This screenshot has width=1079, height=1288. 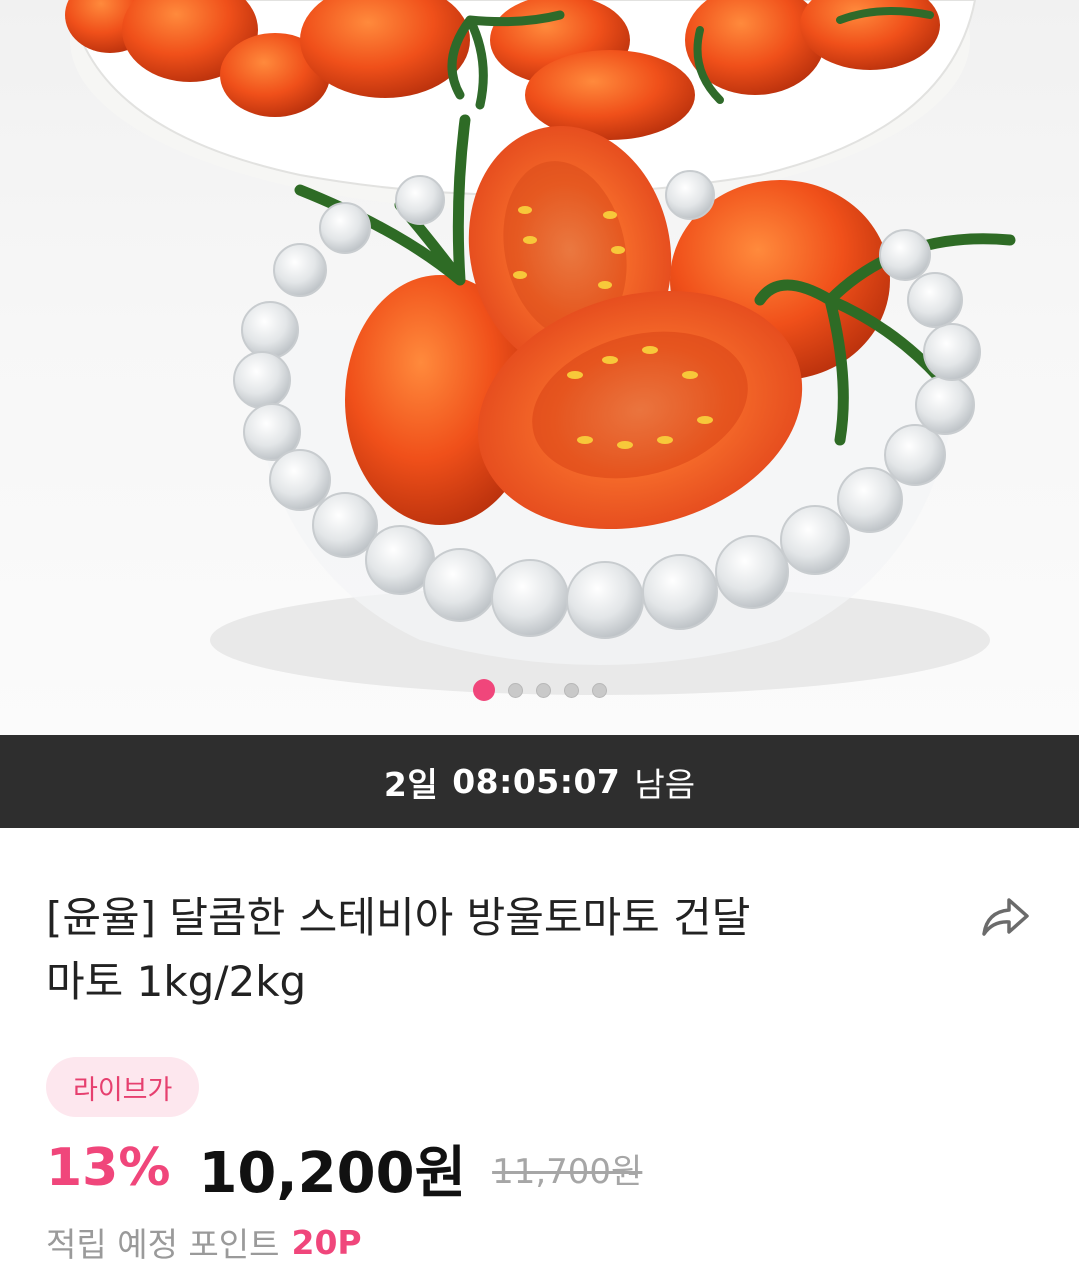 I want to click on product-title: [윤율] 달콤한 스테비아 방울토마토 건달 마토 1kg/2kg, so click(x=466, y=950).